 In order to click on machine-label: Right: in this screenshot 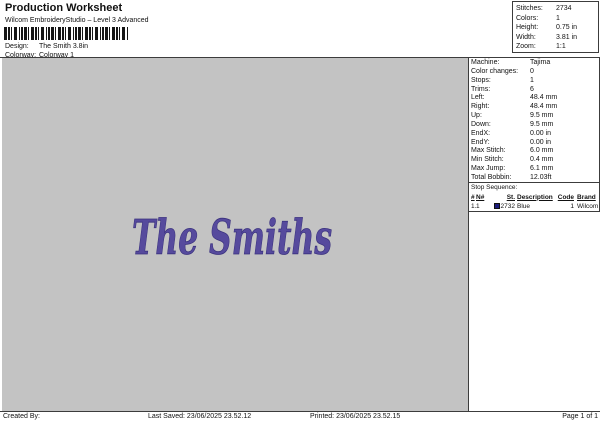, I will do `click(480, 107)`.